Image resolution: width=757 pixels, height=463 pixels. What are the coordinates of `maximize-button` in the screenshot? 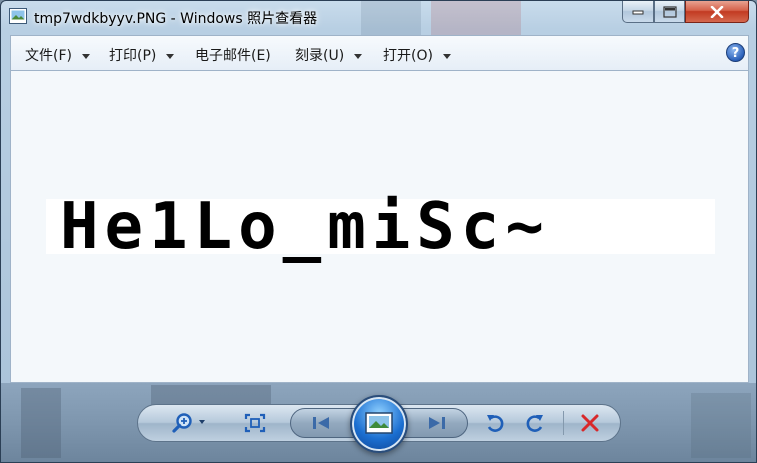 It's located at (669, 12).